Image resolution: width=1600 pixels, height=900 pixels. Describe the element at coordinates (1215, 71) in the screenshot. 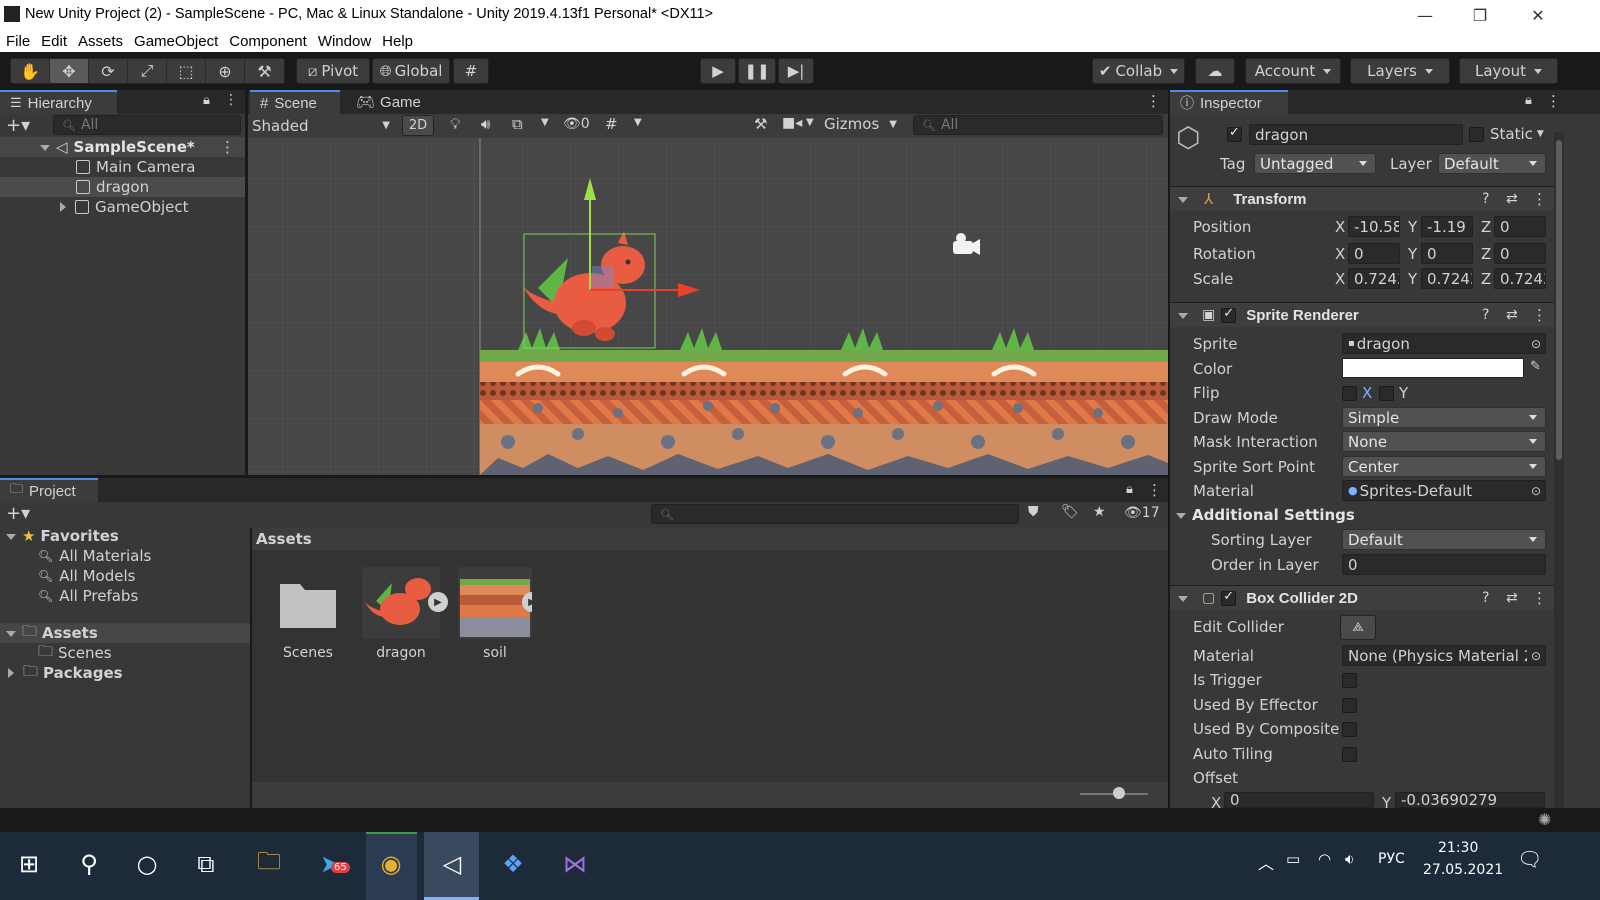

I see `cloud-button: ☁` at that location.